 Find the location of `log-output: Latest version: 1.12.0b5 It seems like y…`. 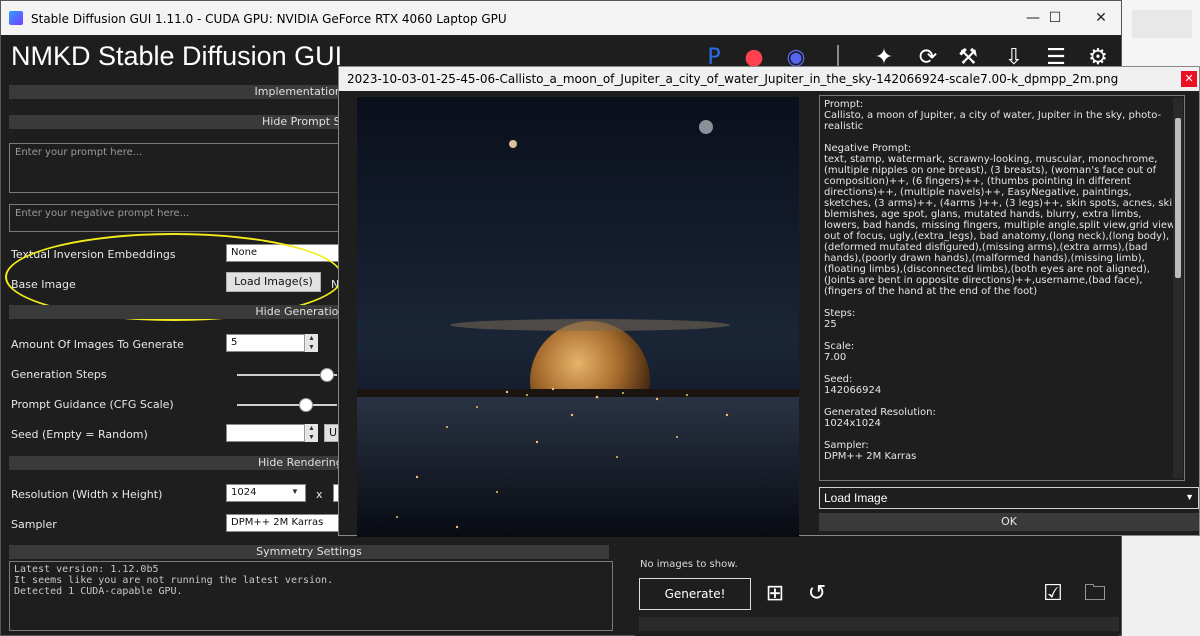

log-output: Latest version: 1.12.0b5 It seems like y… is located at coordinates (311, 596).